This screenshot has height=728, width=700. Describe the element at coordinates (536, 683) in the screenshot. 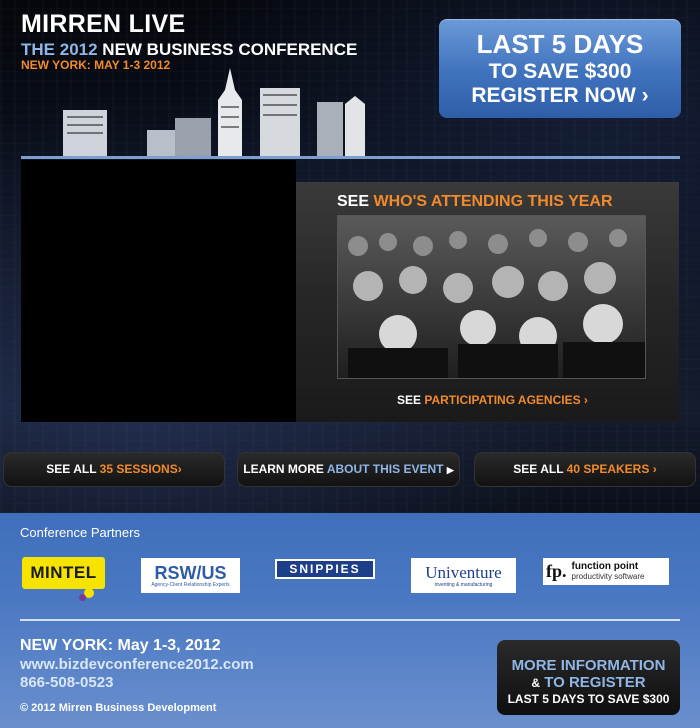

I see `more-info-amp: &` at that location.